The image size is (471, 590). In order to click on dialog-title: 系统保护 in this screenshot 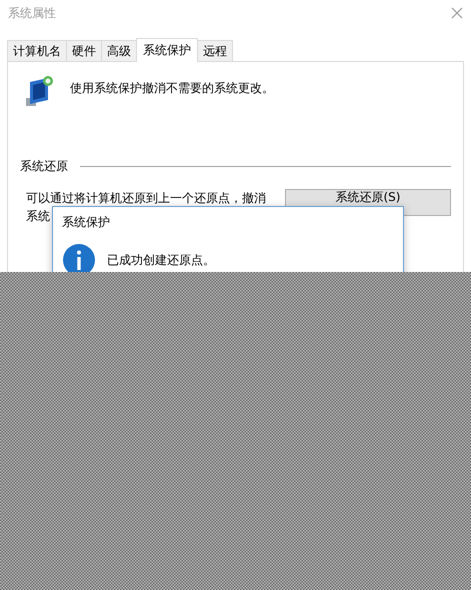, I will do `click(86, 222)`.